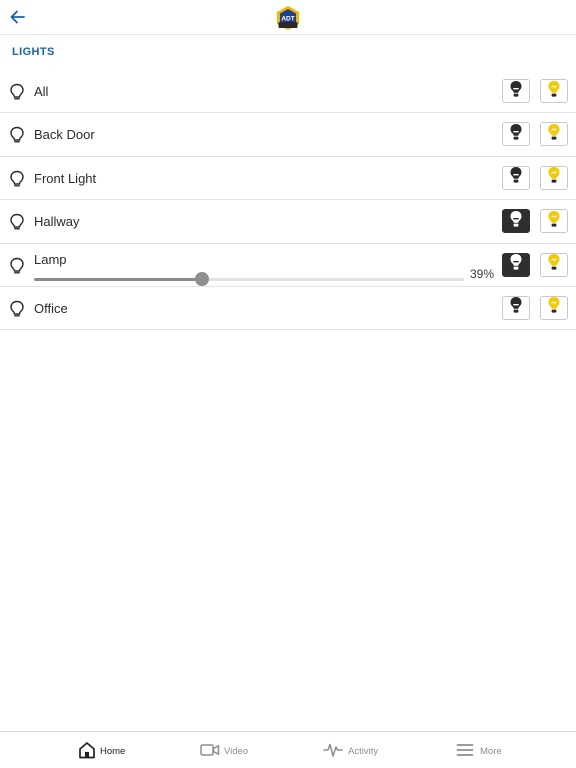 Image resolution: width=576 pixels, height=768 pixels. I want to click on section-title: LIGHTS, so click(33, 52).